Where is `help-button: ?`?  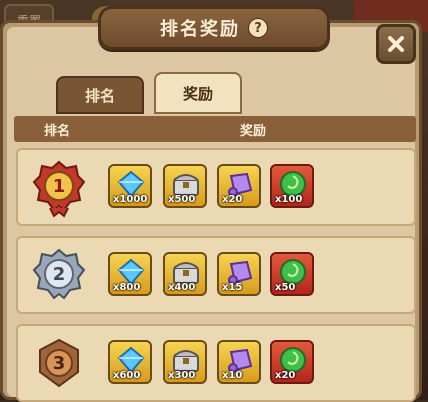 help-button: ? is located at coordinates (258, 28).